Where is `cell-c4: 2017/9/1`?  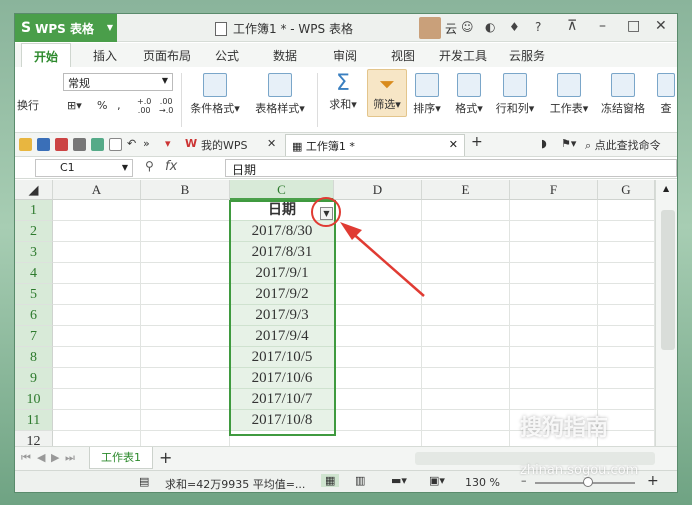 cell-c4: 2017/9/1 is located at coordinates (282, 273).